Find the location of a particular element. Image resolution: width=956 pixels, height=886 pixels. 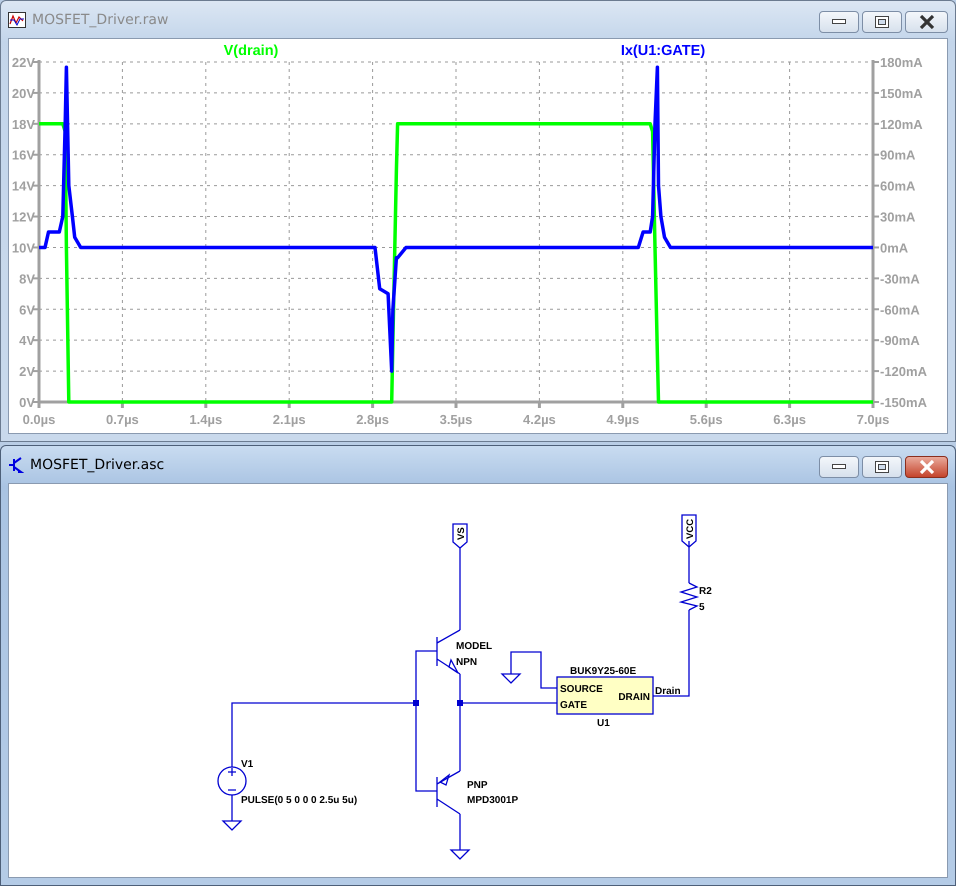

pnp-transistor-symbol is located at coordinates (448, 792).